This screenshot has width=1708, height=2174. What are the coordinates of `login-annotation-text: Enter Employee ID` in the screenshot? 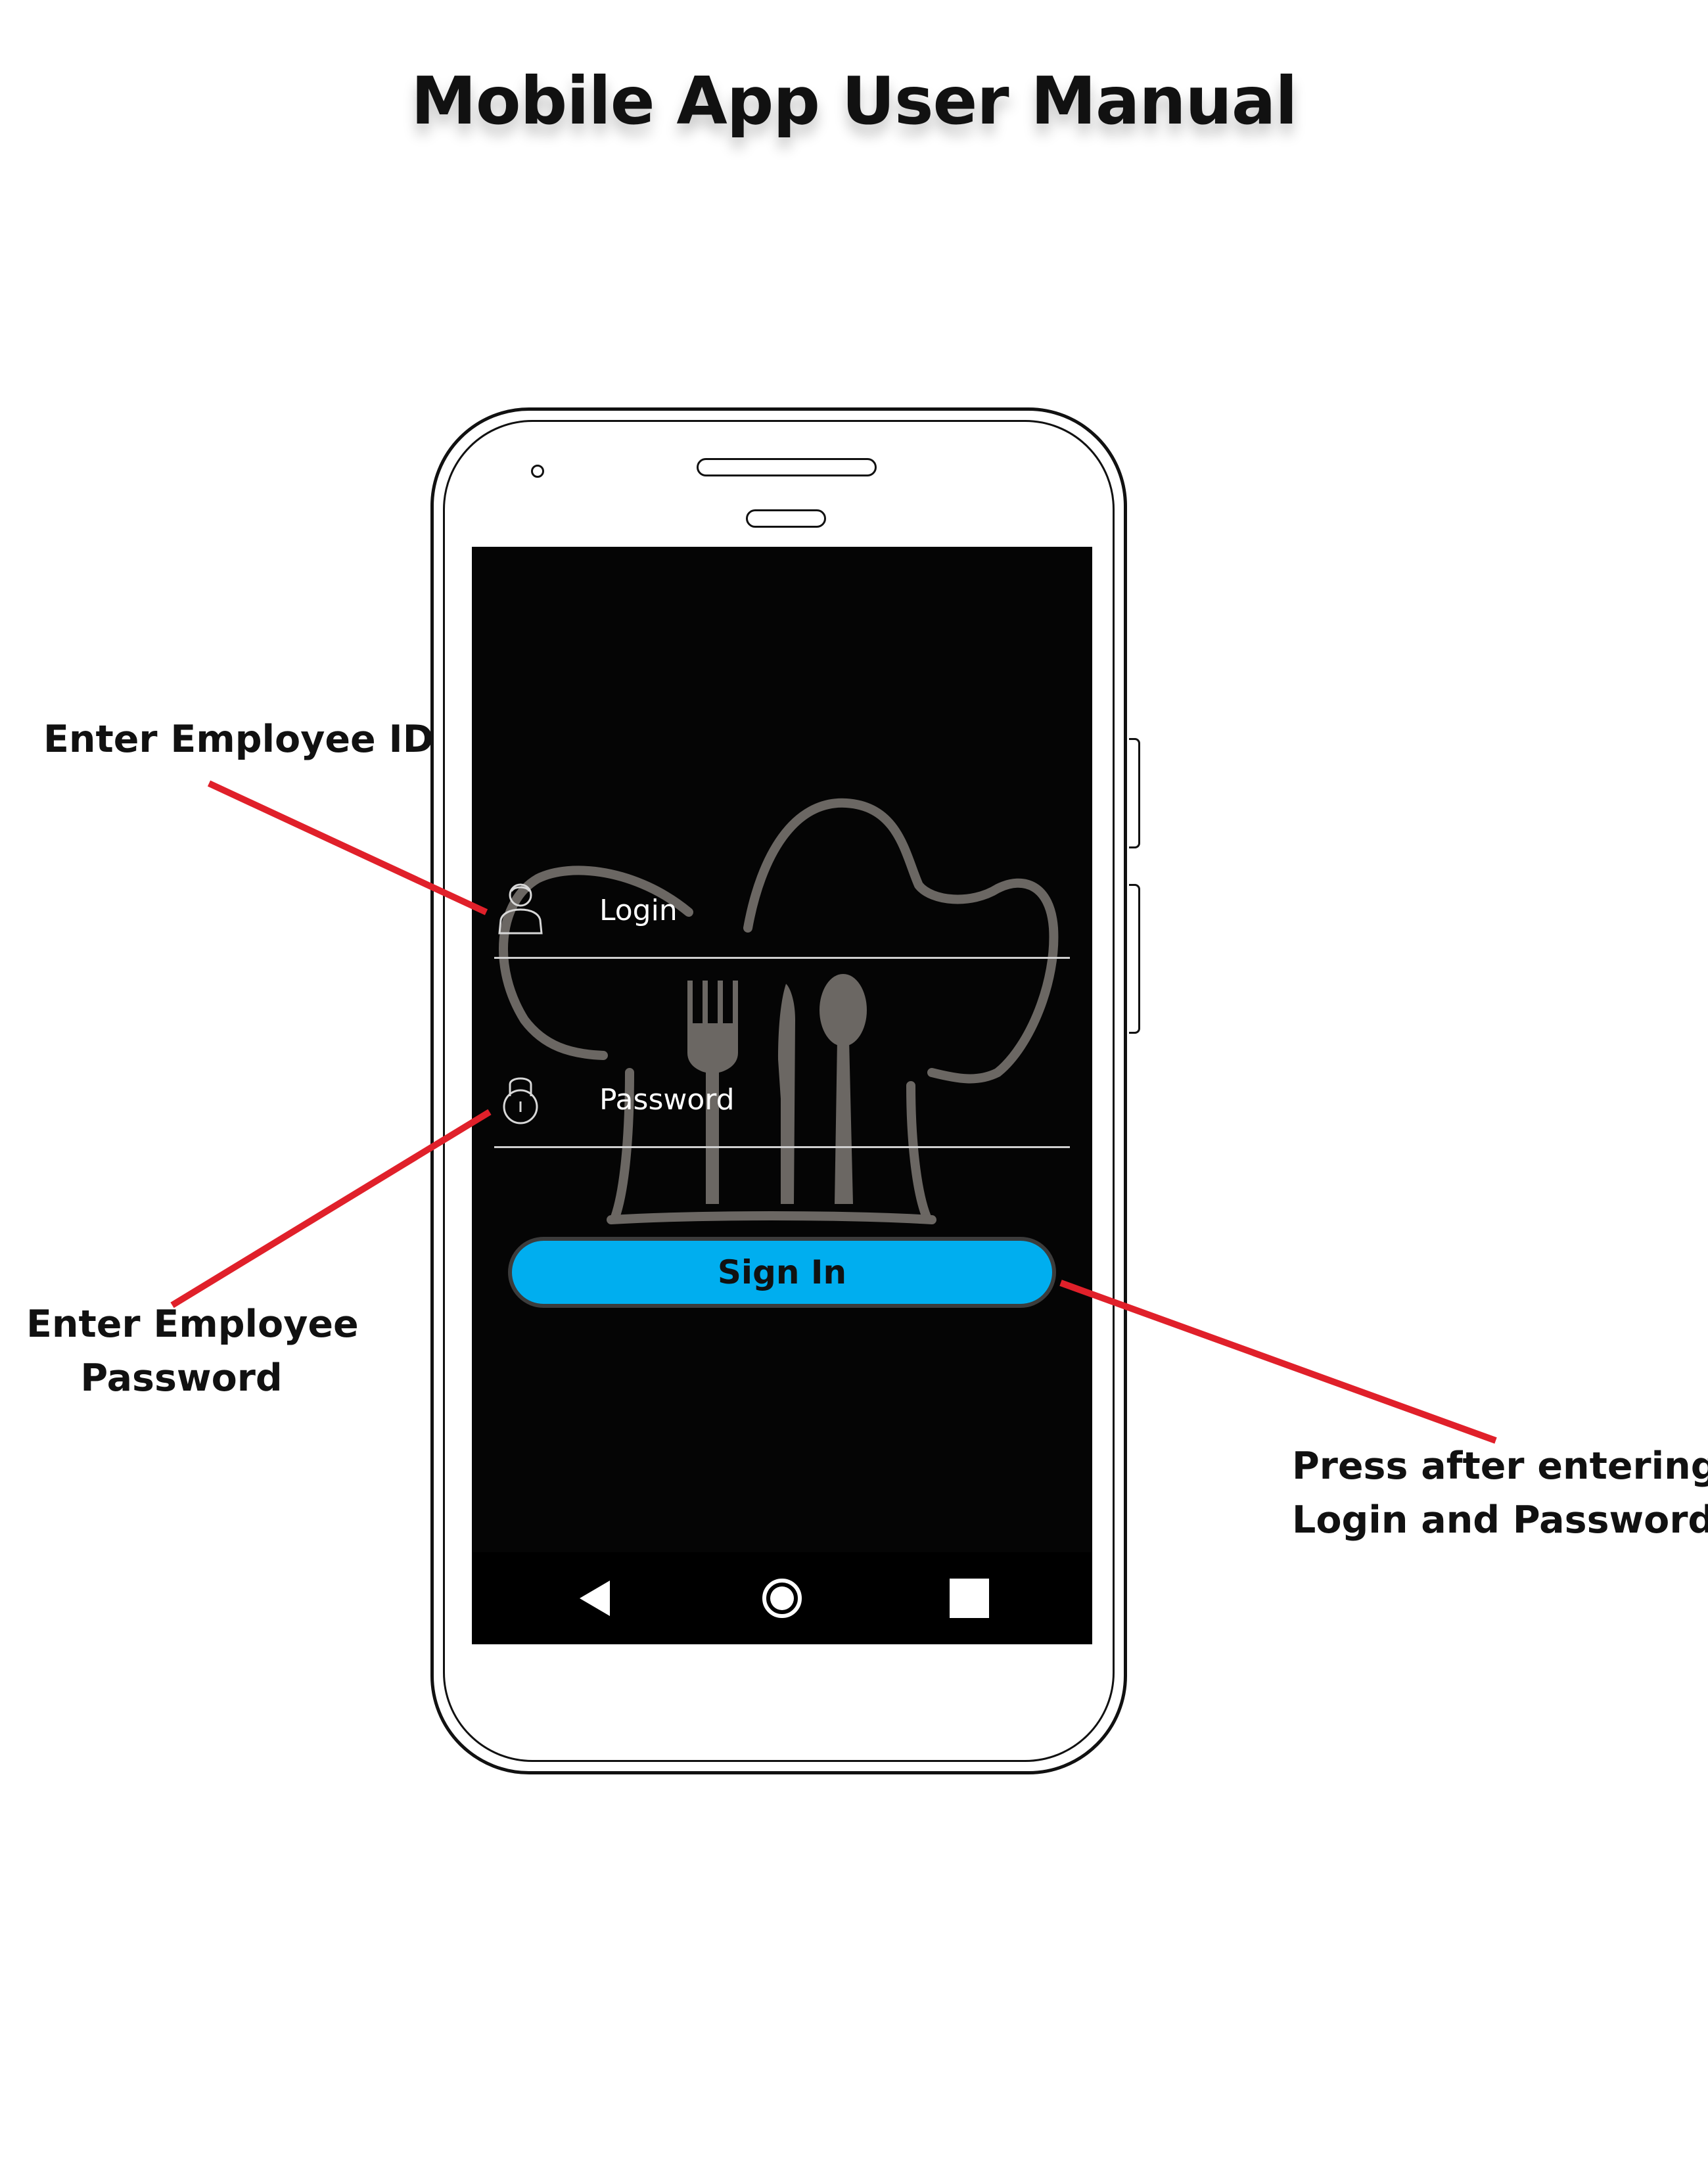 It's located at (238, 739).